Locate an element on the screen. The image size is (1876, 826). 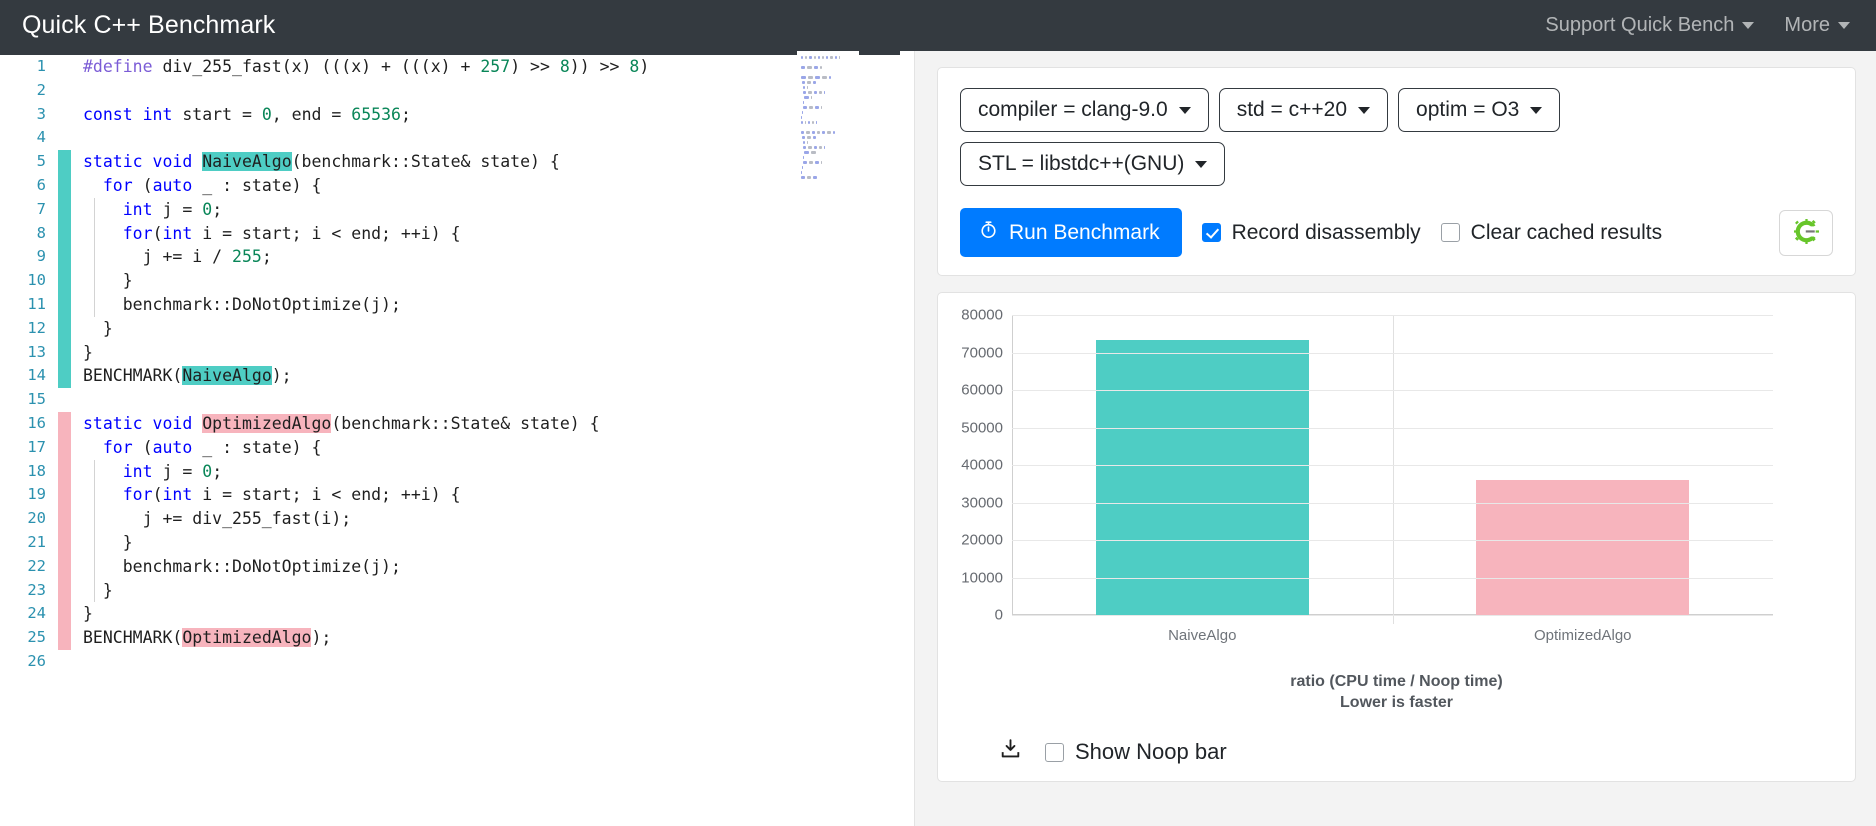
chart-y-tick-label: 30000 is located at coordinates (982, 502).